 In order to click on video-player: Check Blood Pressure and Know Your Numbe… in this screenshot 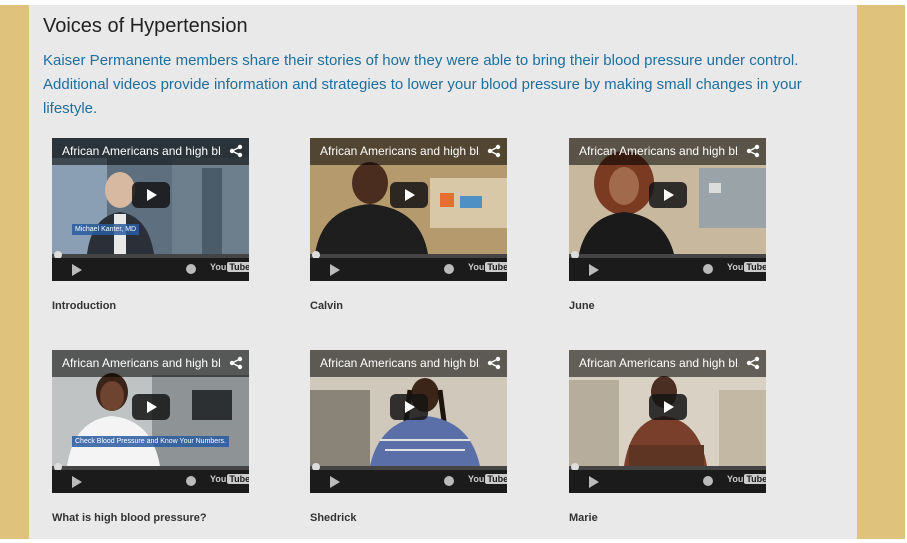, I will do `click(150, 421)`.